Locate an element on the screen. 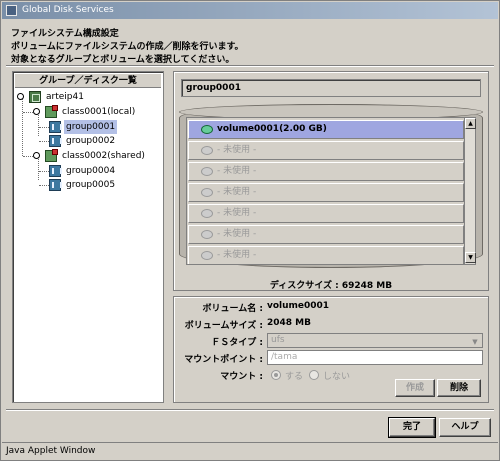  mount-label: マウント : is located at coordinates (241, 377).